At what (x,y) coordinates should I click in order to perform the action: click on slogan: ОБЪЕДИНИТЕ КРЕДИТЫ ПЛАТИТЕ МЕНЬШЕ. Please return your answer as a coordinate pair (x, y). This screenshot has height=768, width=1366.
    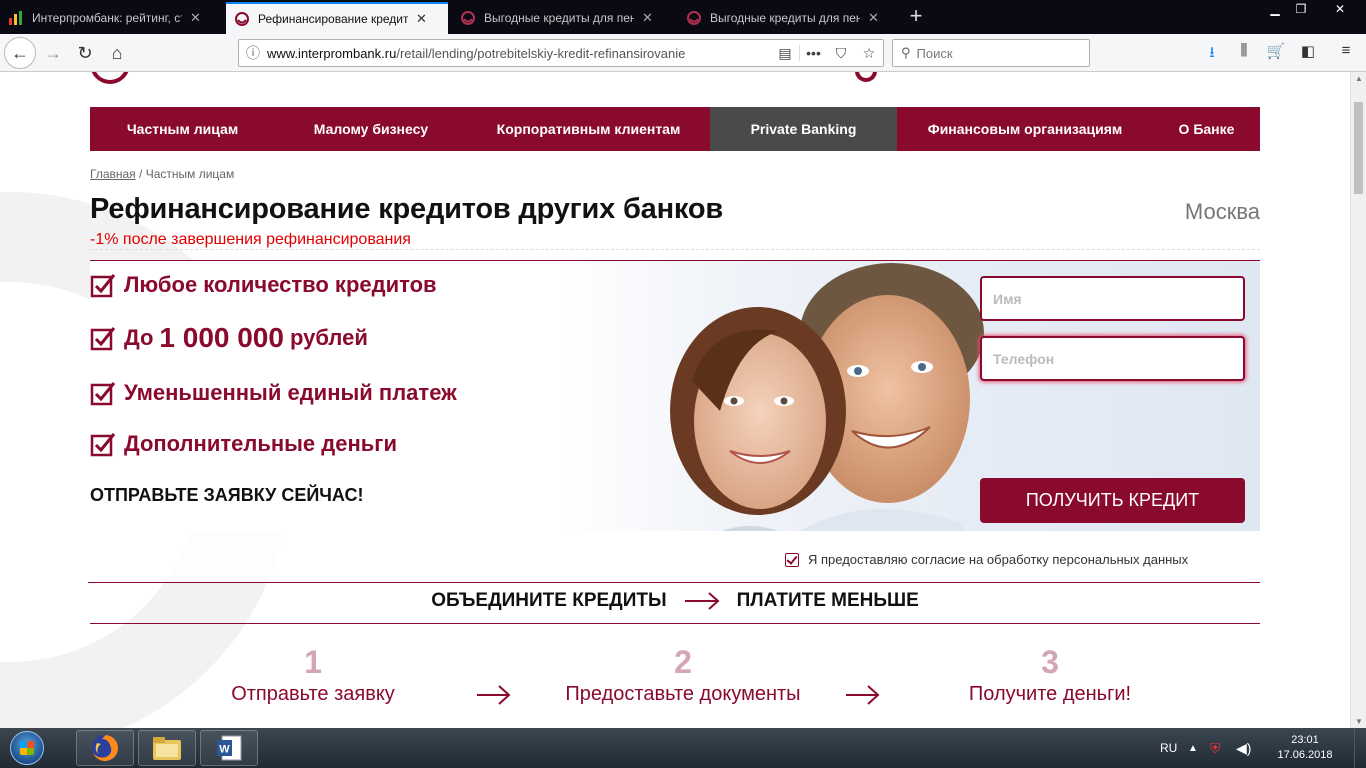
    Looking at the image, I should click on (675, 601).